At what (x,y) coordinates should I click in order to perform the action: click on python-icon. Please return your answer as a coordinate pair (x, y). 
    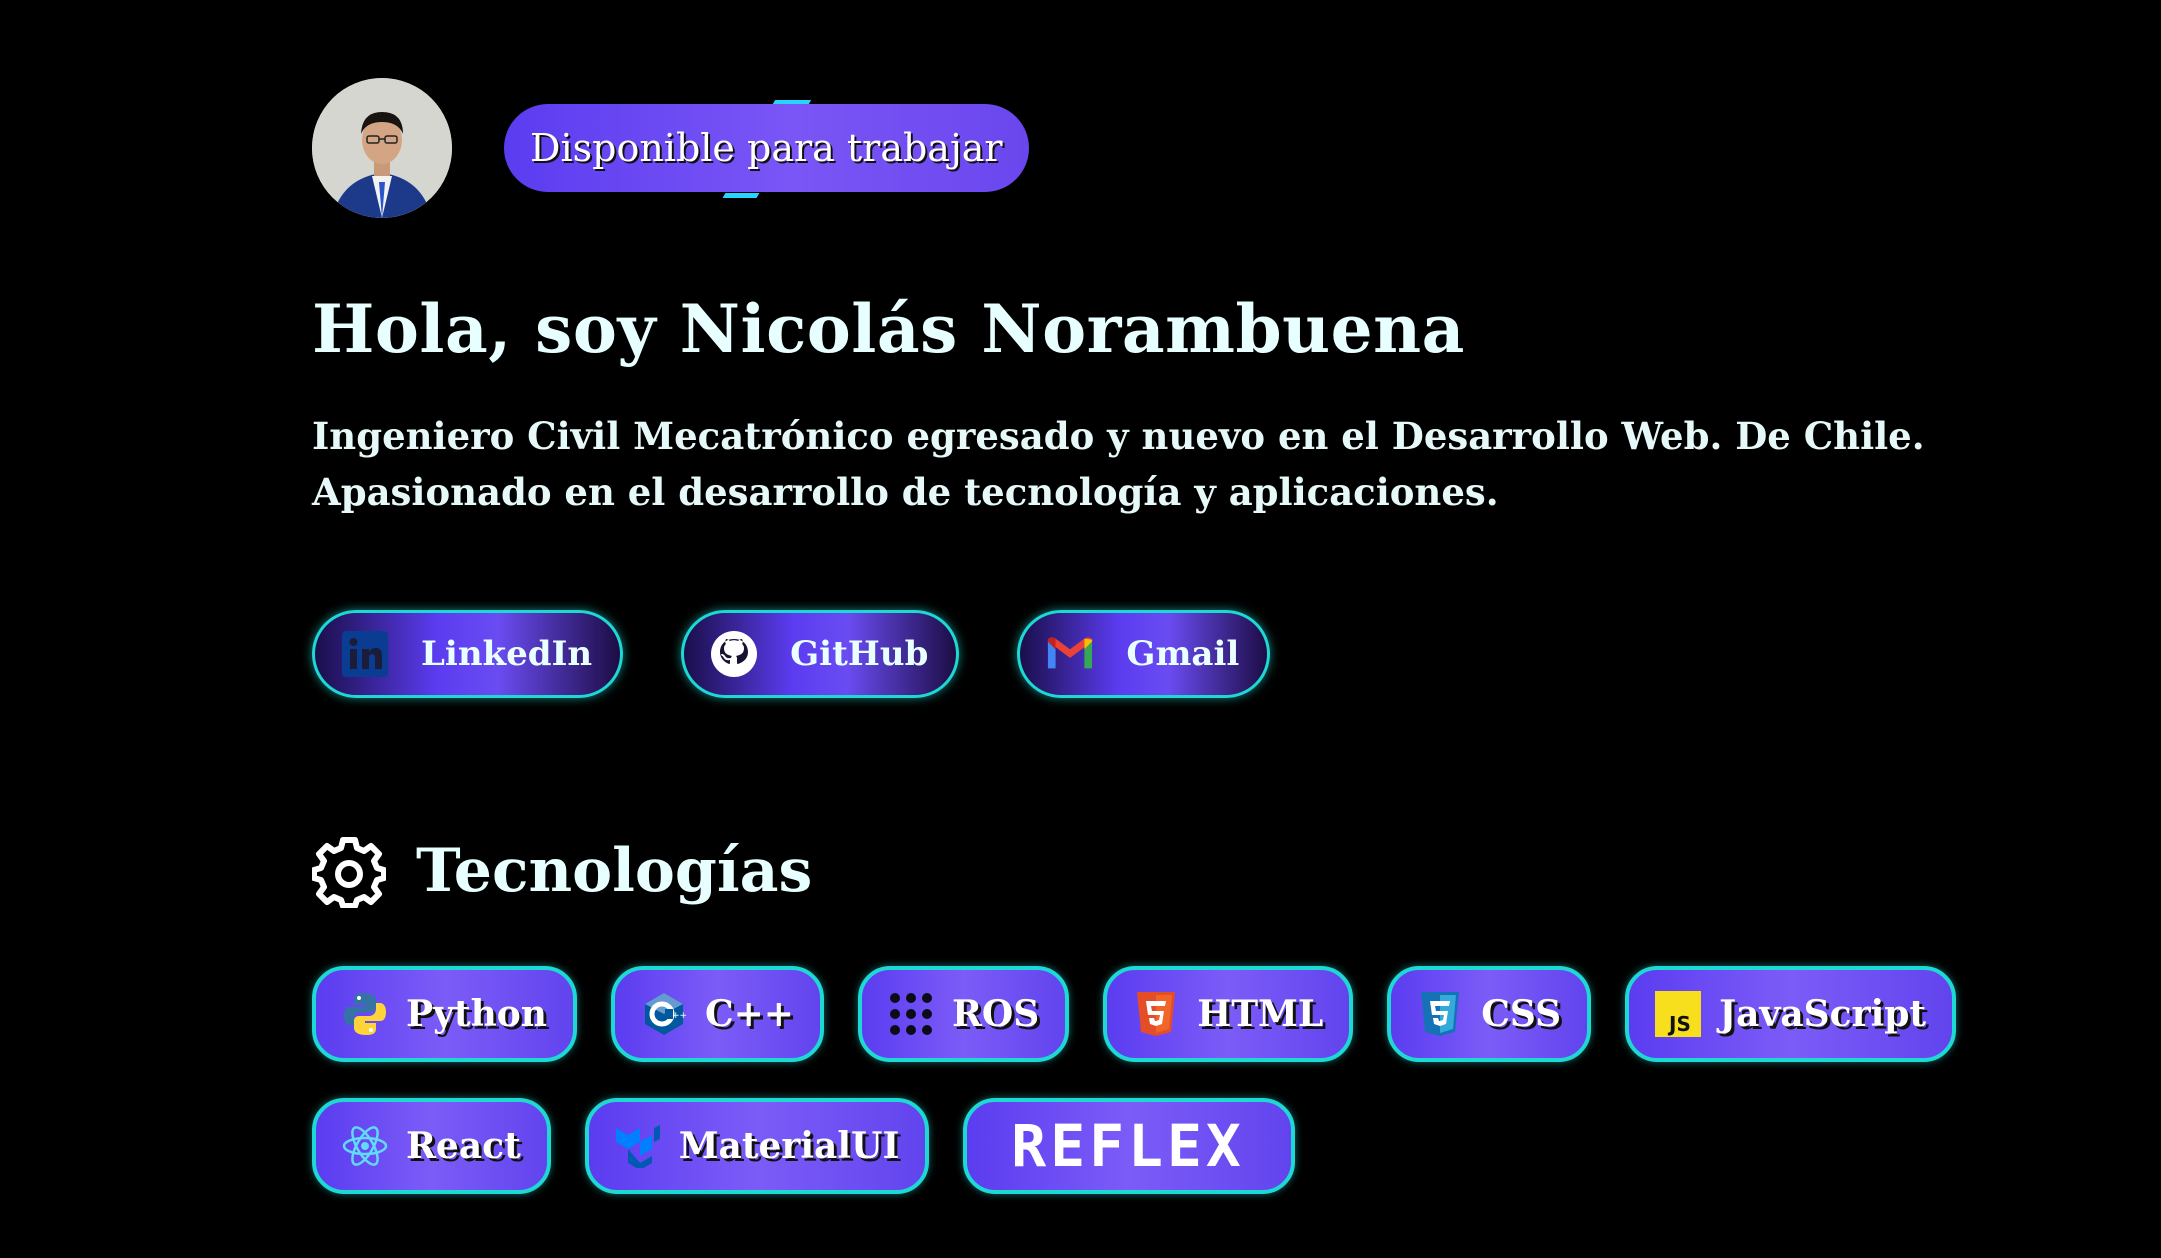
    Looking at the image, I should click on (365, 1014).